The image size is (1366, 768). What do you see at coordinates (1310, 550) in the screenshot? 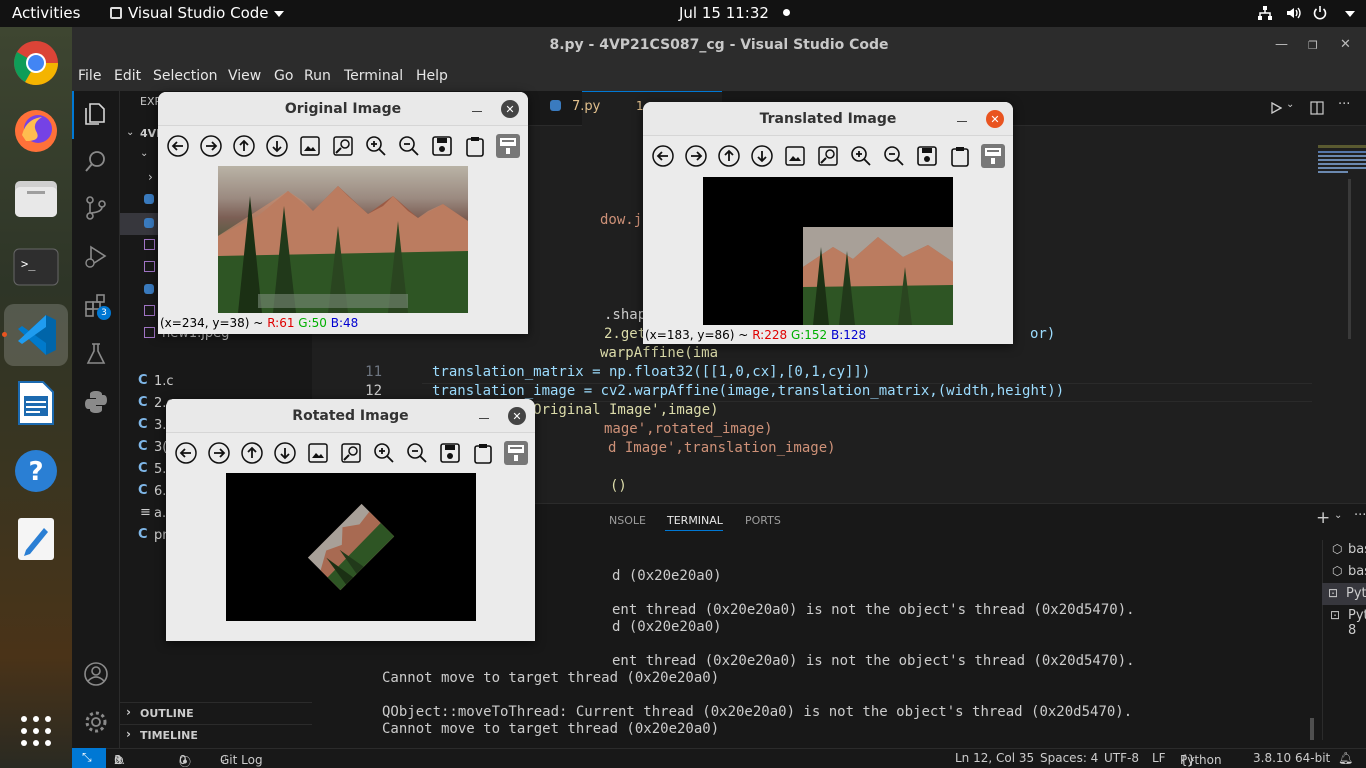
I see `terminal-list-item: ⬡baship⚠` at bounding box center [1310, 550].